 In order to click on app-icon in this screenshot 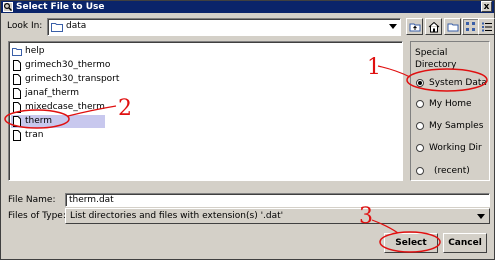, I will do `click(8, 7)`.